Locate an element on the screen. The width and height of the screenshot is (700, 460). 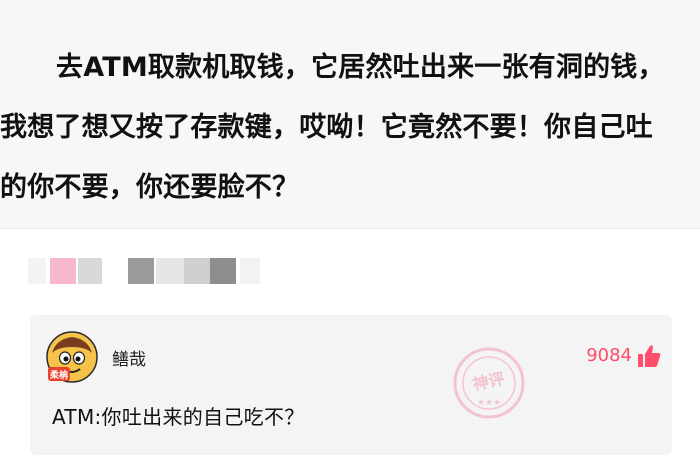
avatar: 柔柟 is located at coordinates (72, 357).